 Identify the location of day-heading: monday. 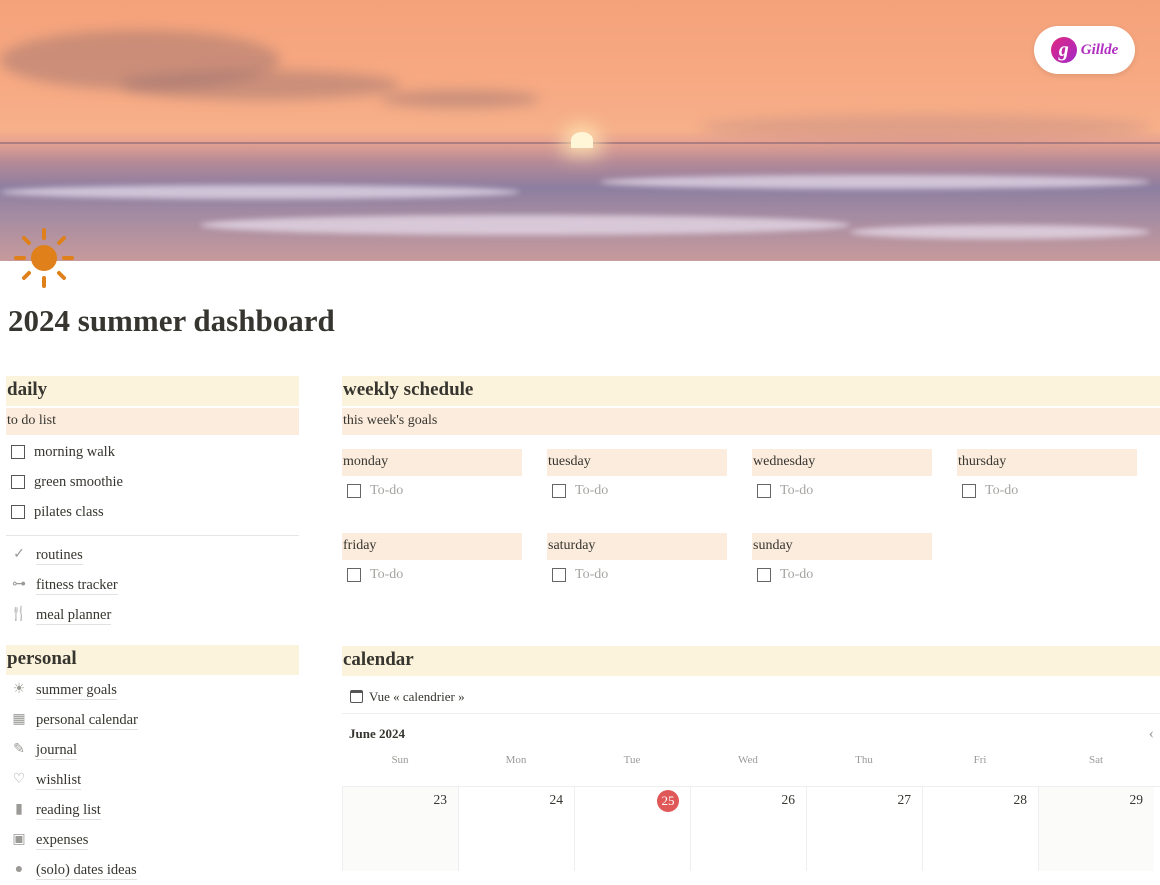
(432, 462).